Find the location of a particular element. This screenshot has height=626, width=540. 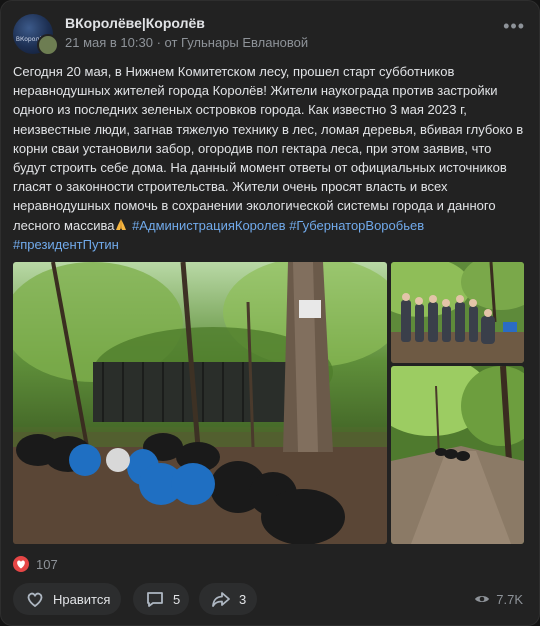

hashtag-link: #АдминистрацияКоролев is located at coordinates (209, 225).